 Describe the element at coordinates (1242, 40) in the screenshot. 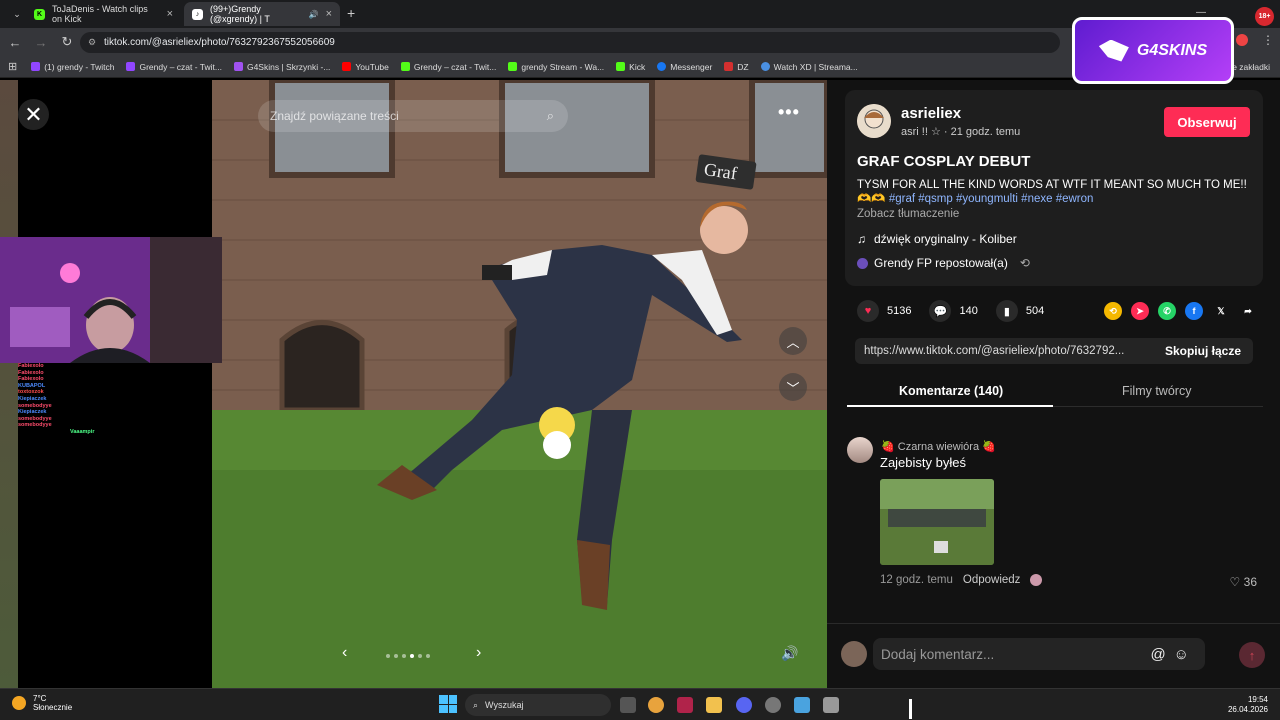

I see `profile-icon` at that location.